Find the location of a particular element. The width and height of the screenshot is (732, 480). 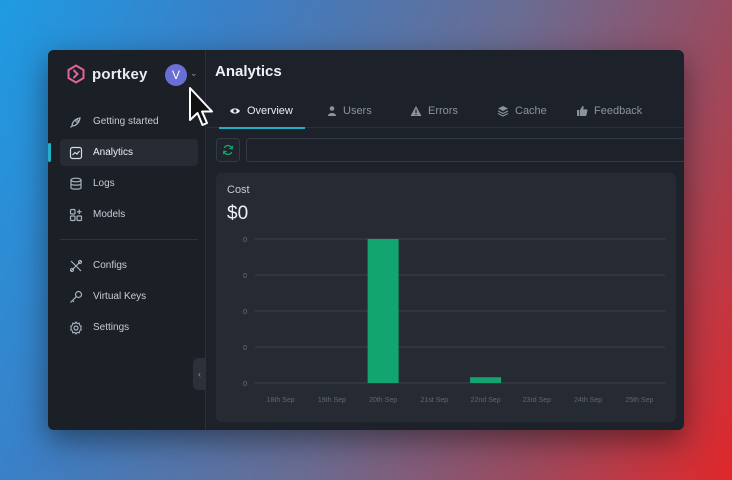

tab-overview: Overview is located at coordinates (262, 111).